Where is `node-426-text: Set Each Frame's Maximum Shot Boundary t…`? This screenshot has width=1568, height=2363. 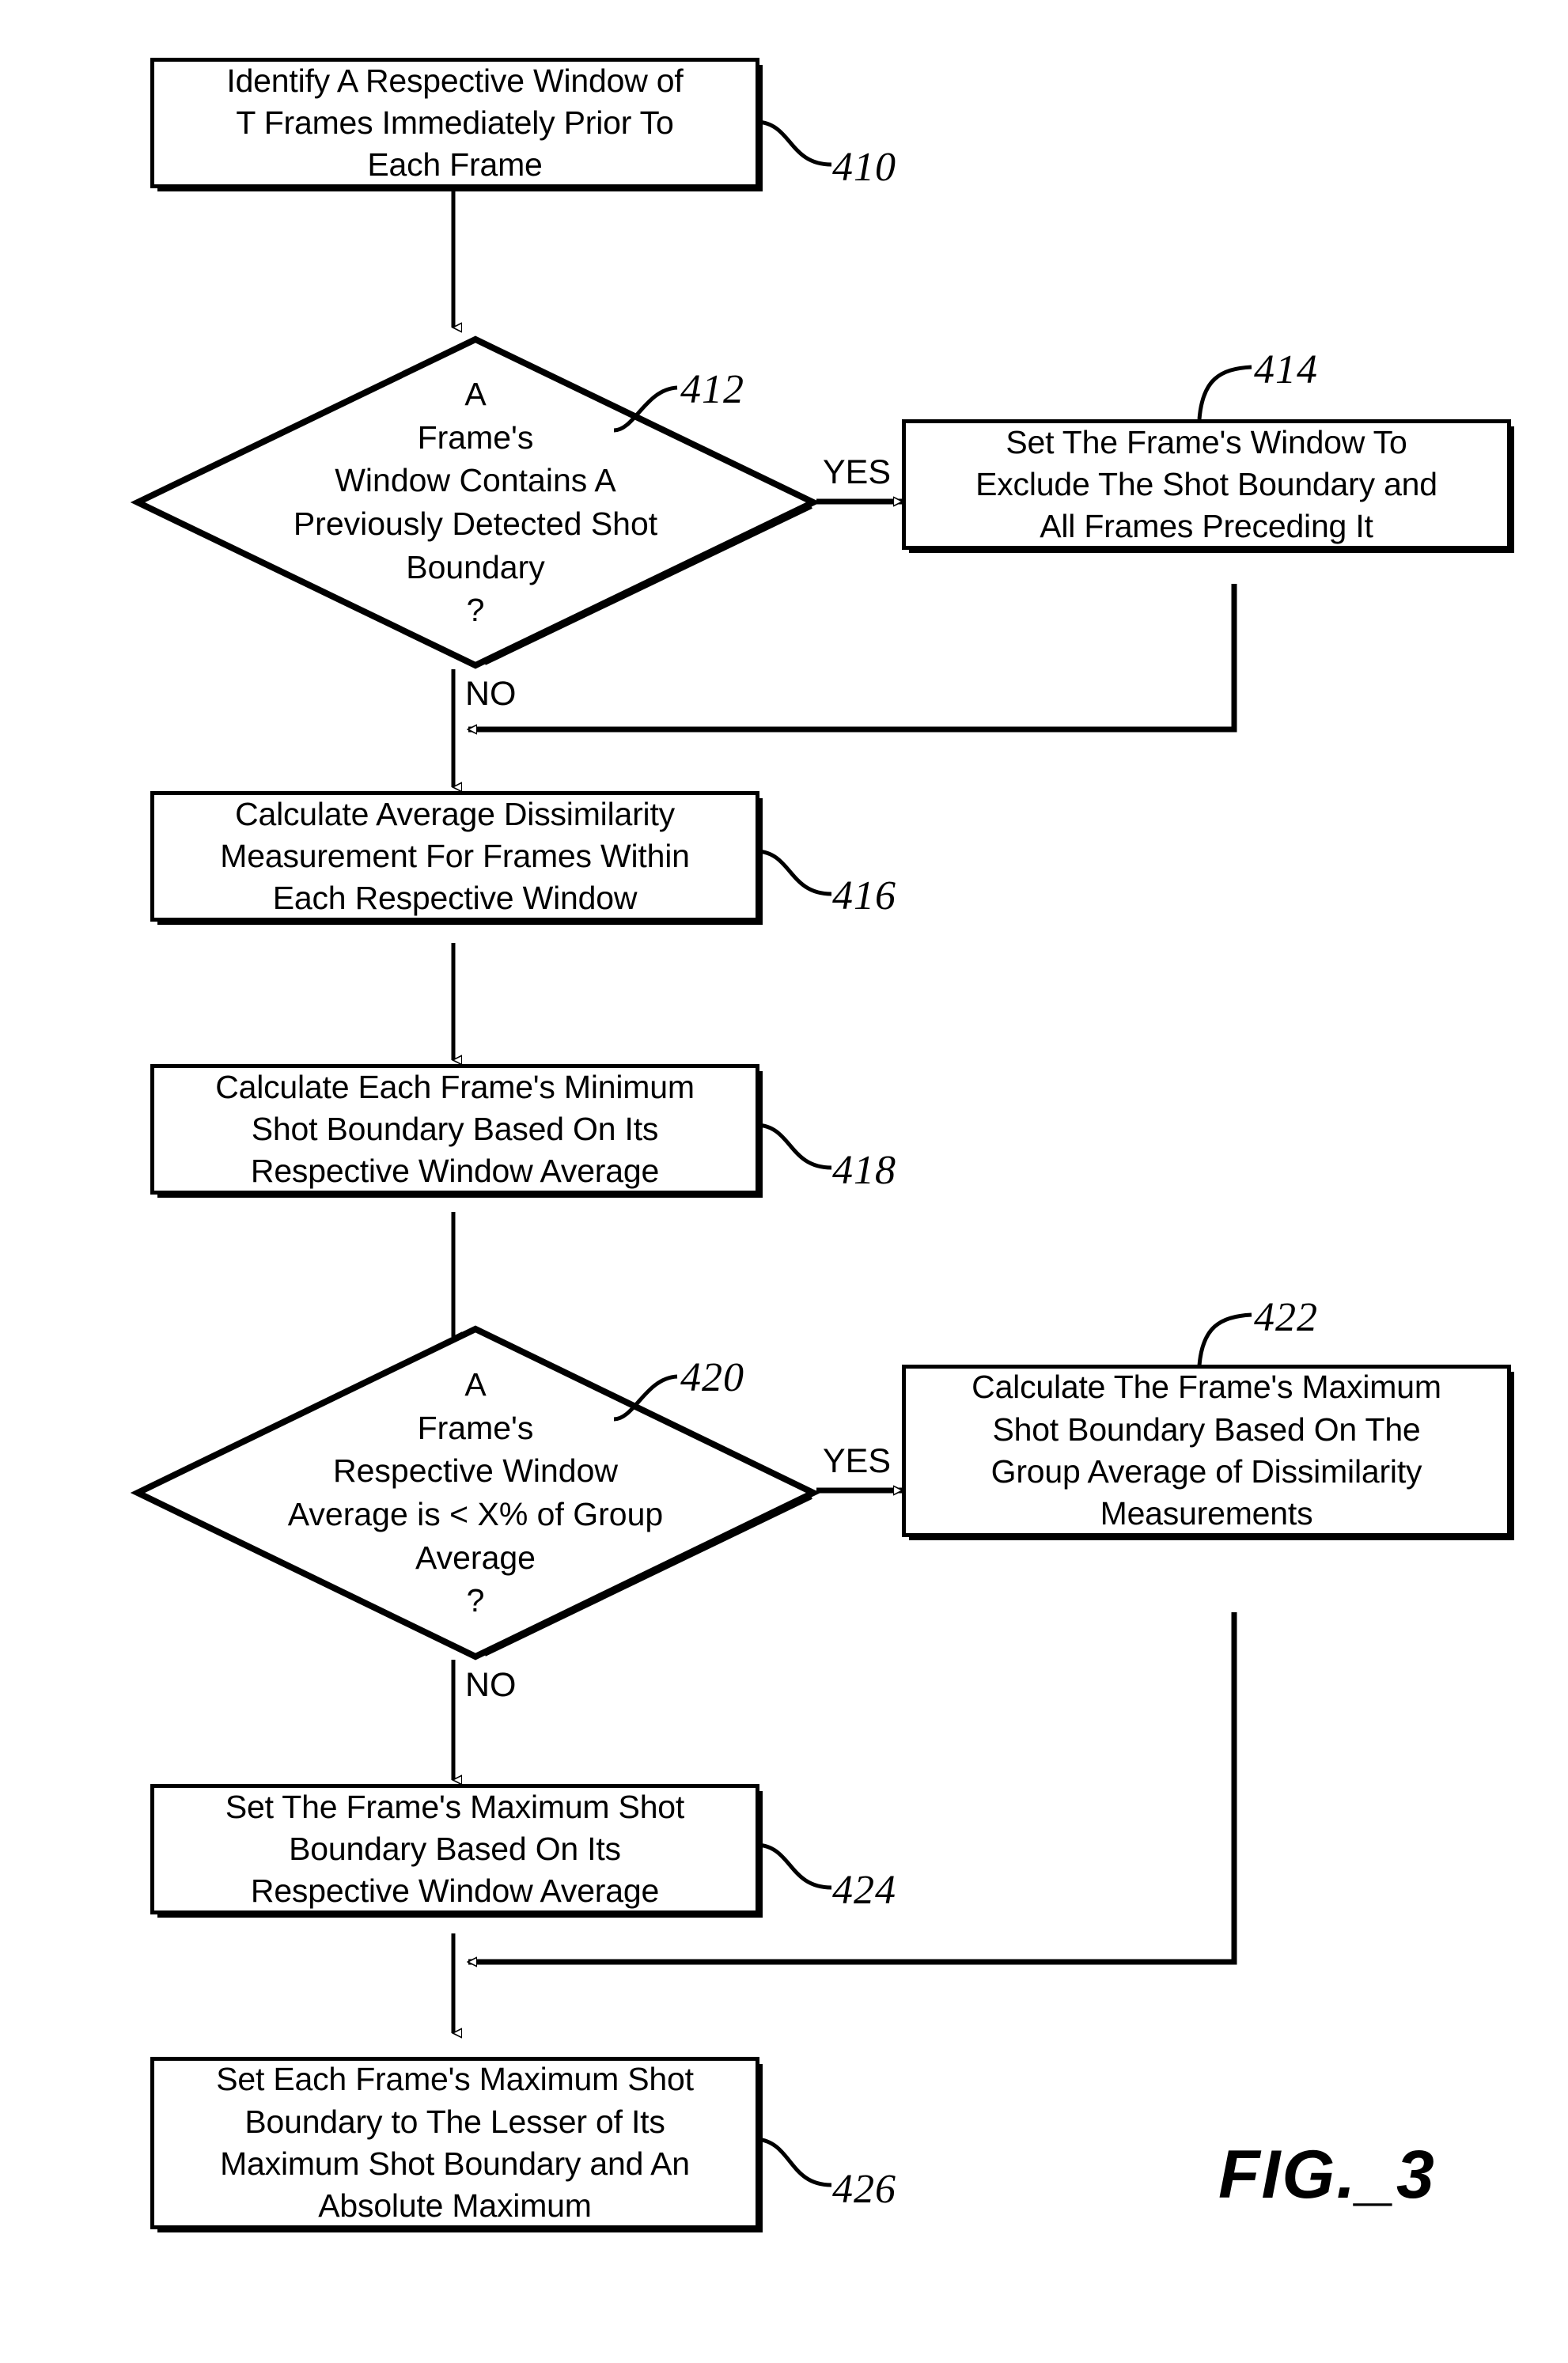
node-426-text: Set Each Frame's Maximum Shot Boundary t… is located at coordinates (455, 2143).